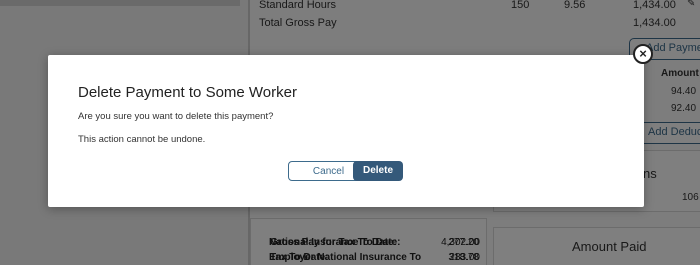  What do you see at coordinates (142, 139) in the screenshot?
I see `dialog-warning: This action cannot be undone.` at bounding box center [142, 139].